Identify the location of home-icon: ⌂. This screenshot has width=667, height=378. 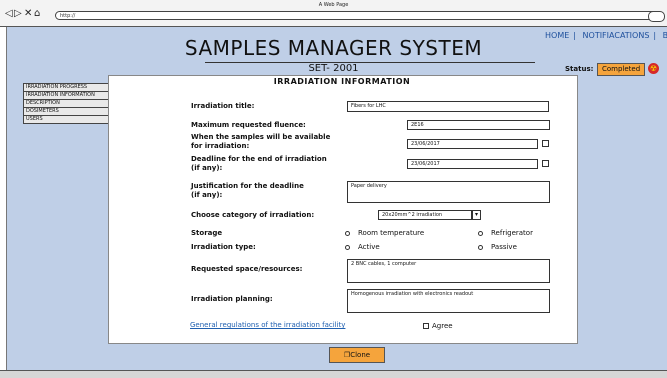
(37, 14).